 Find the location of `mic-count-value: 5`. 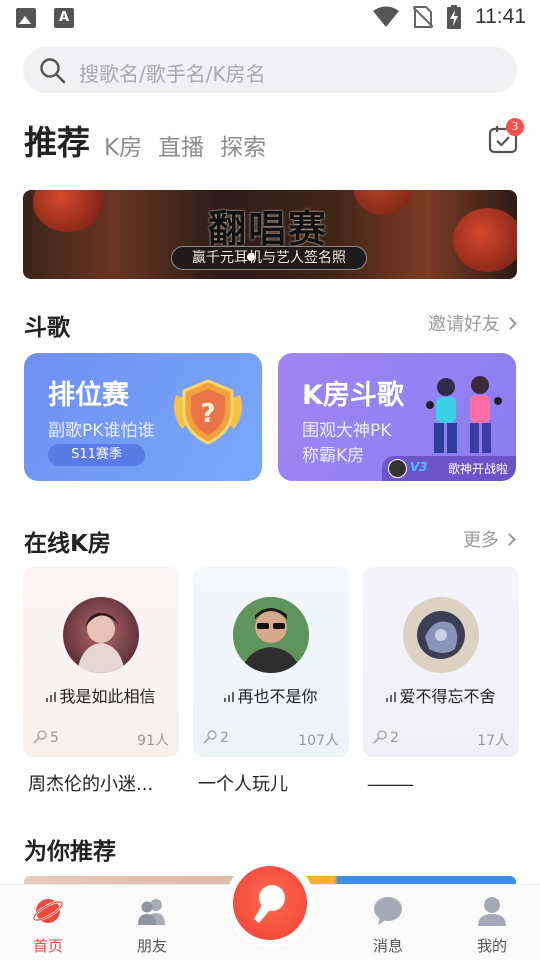

mic-count-value: 5 is located at coordinates (54, 738).